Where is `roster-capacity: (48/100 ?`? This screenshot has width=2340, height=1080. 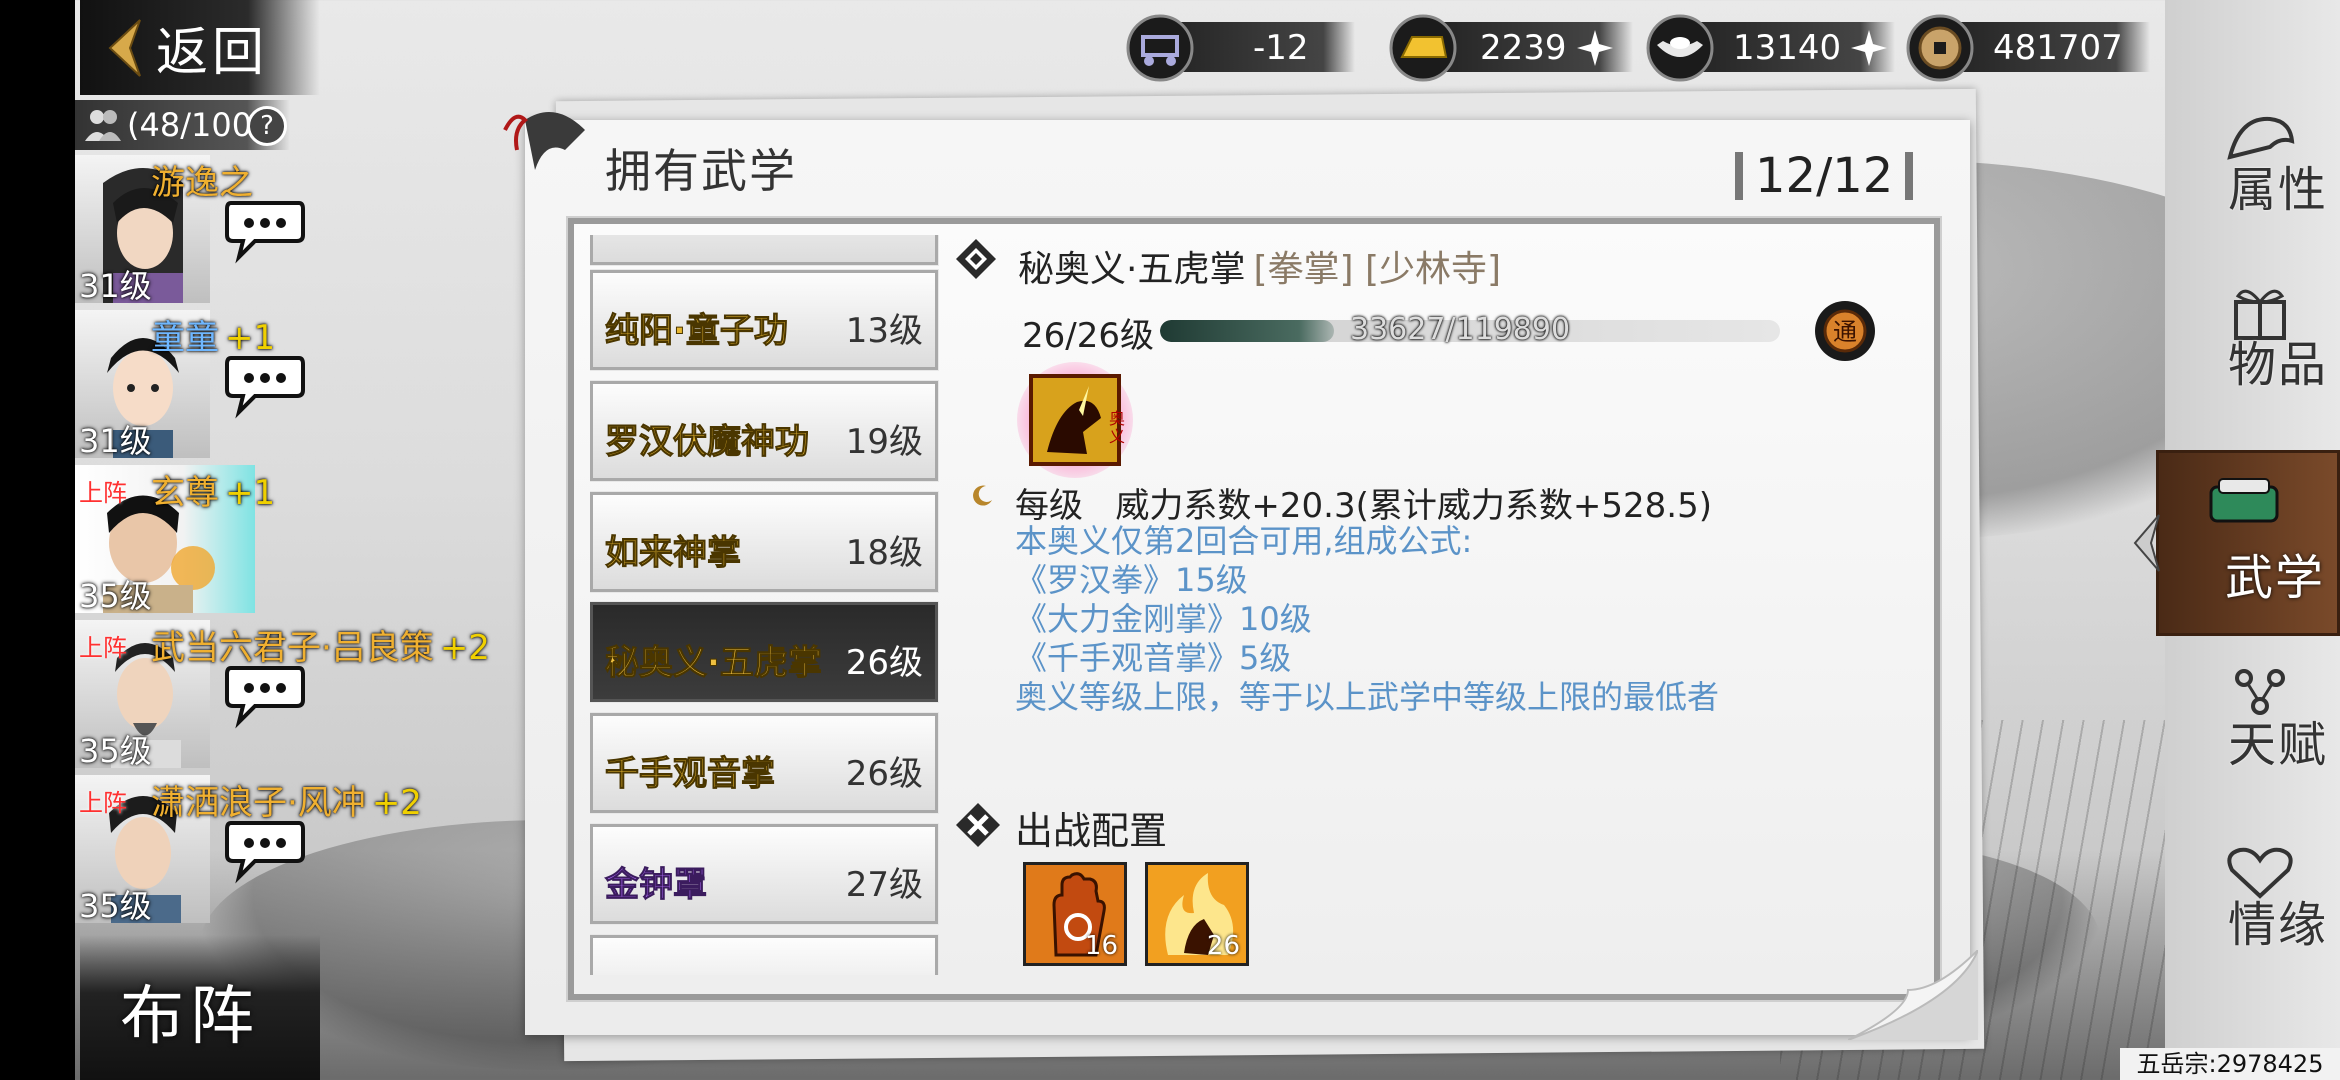 roster-capacity: (48/100 ? is located at coordinates (182, 125).